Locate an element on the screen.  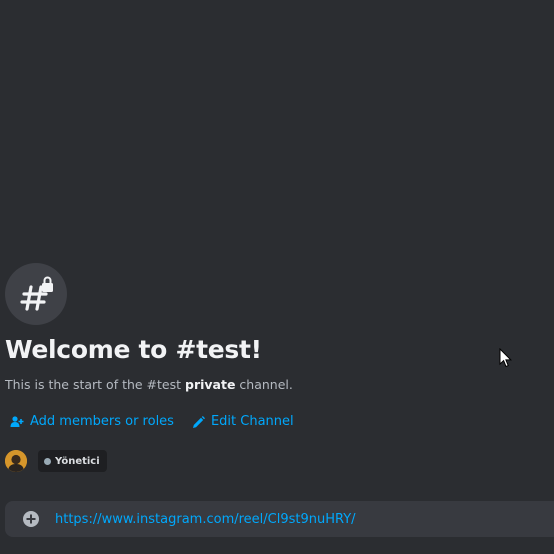
plus-circle-icon is located at coordinates (31, 519).